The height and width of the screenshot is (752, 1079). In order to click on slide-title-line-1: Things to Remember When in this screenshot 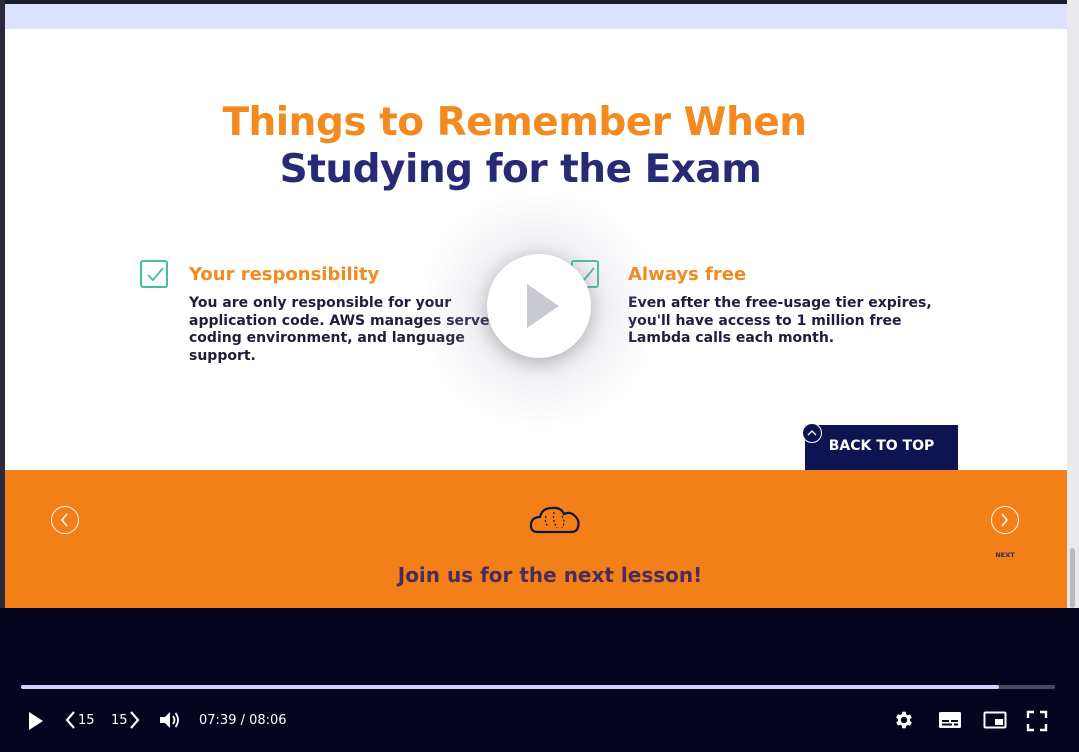, I will do `click(514, 122)`.